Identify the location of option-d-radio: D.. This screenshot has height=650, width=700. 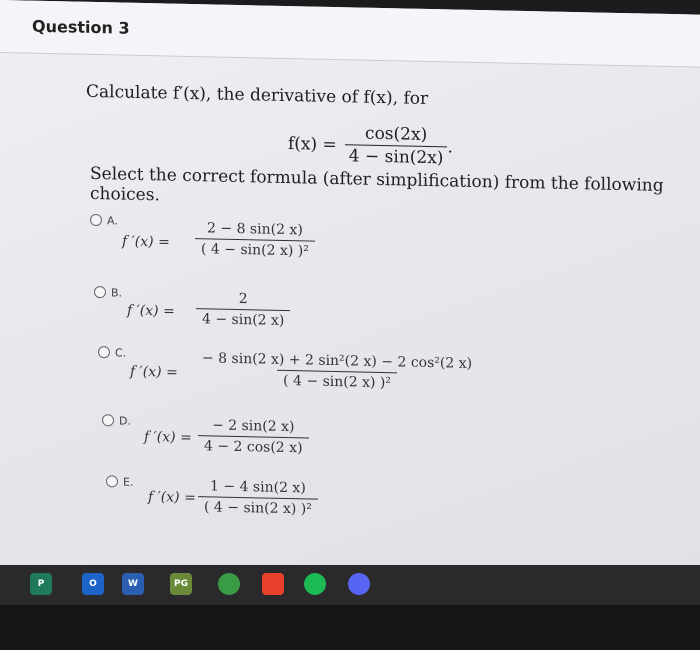
(116, 420).